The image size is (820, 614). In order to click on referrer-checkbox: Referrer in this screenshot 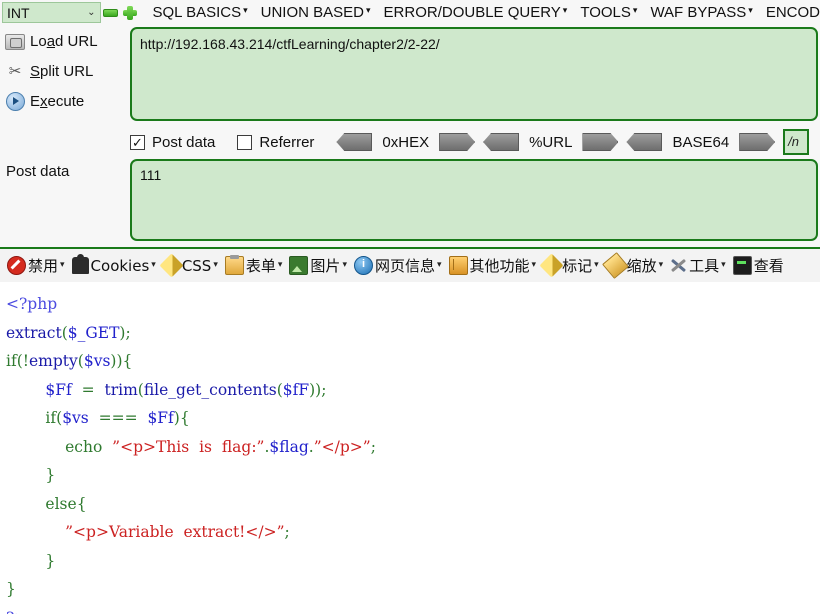, I will do `click(275, 142)`.